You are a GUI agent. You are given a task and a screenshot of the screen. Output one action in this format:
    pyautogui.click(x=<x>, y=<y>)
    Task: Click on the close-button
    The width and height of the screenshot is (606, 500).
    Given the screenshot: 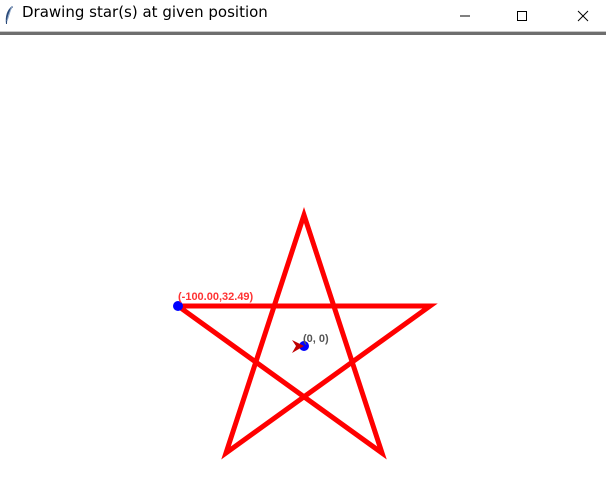 What is the action you would take?
    pyautogui.click(x=583, y=15)
    